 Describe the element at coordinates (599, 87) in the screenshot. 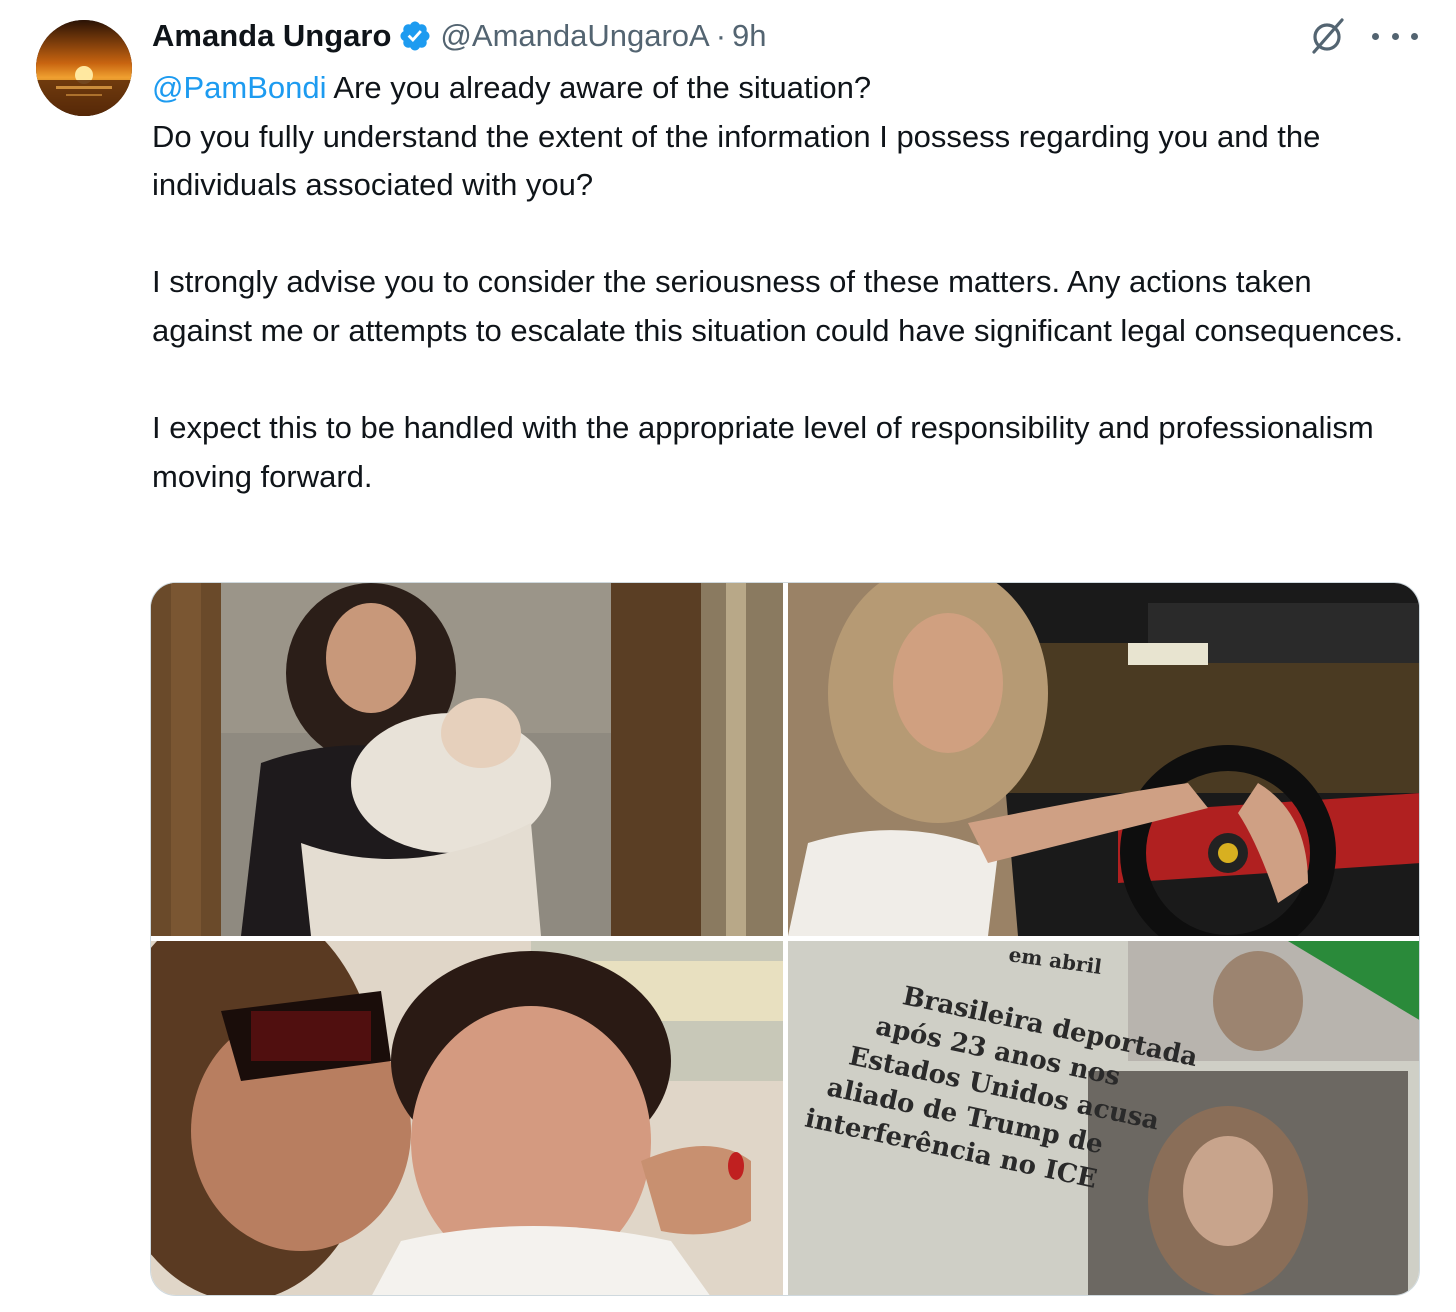

I see `tweet-line-1-text: Are you already aware of the situation?` at that location.